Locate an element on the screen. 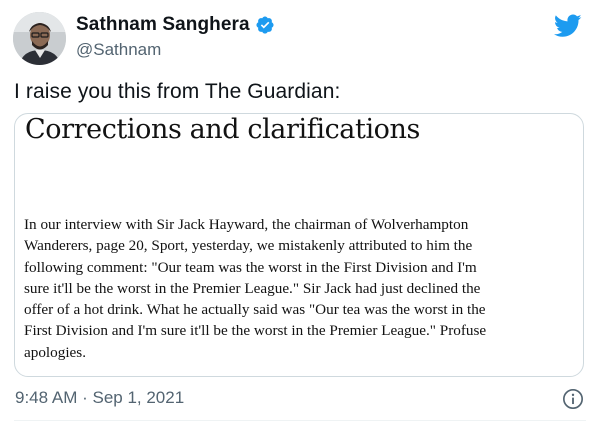  card-body-line: apologies. is located at coordinates (55, 352).